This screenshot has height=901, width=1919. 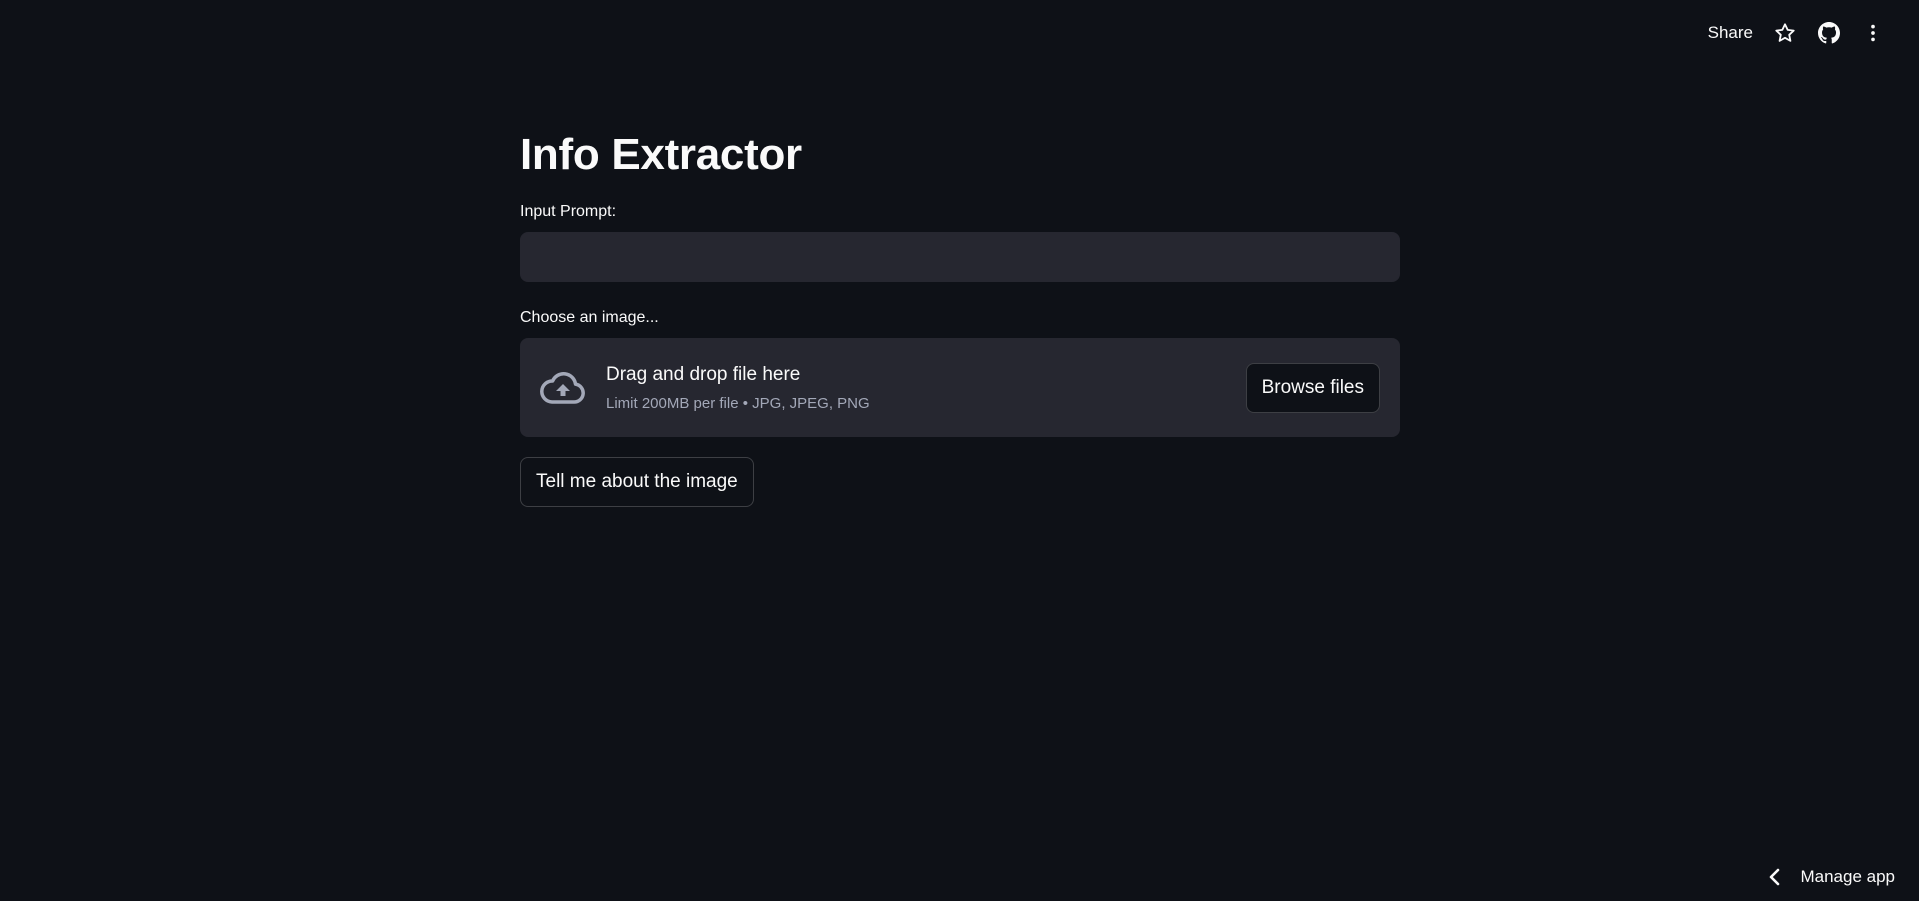 I want to click on cloud-upload-icon, so click(x=563, y=388).